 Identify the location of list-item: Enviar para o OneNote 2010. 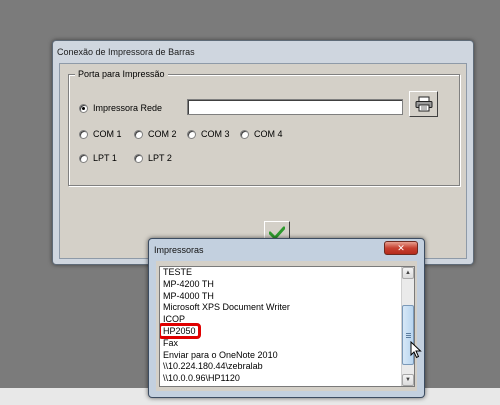
(283, 356).